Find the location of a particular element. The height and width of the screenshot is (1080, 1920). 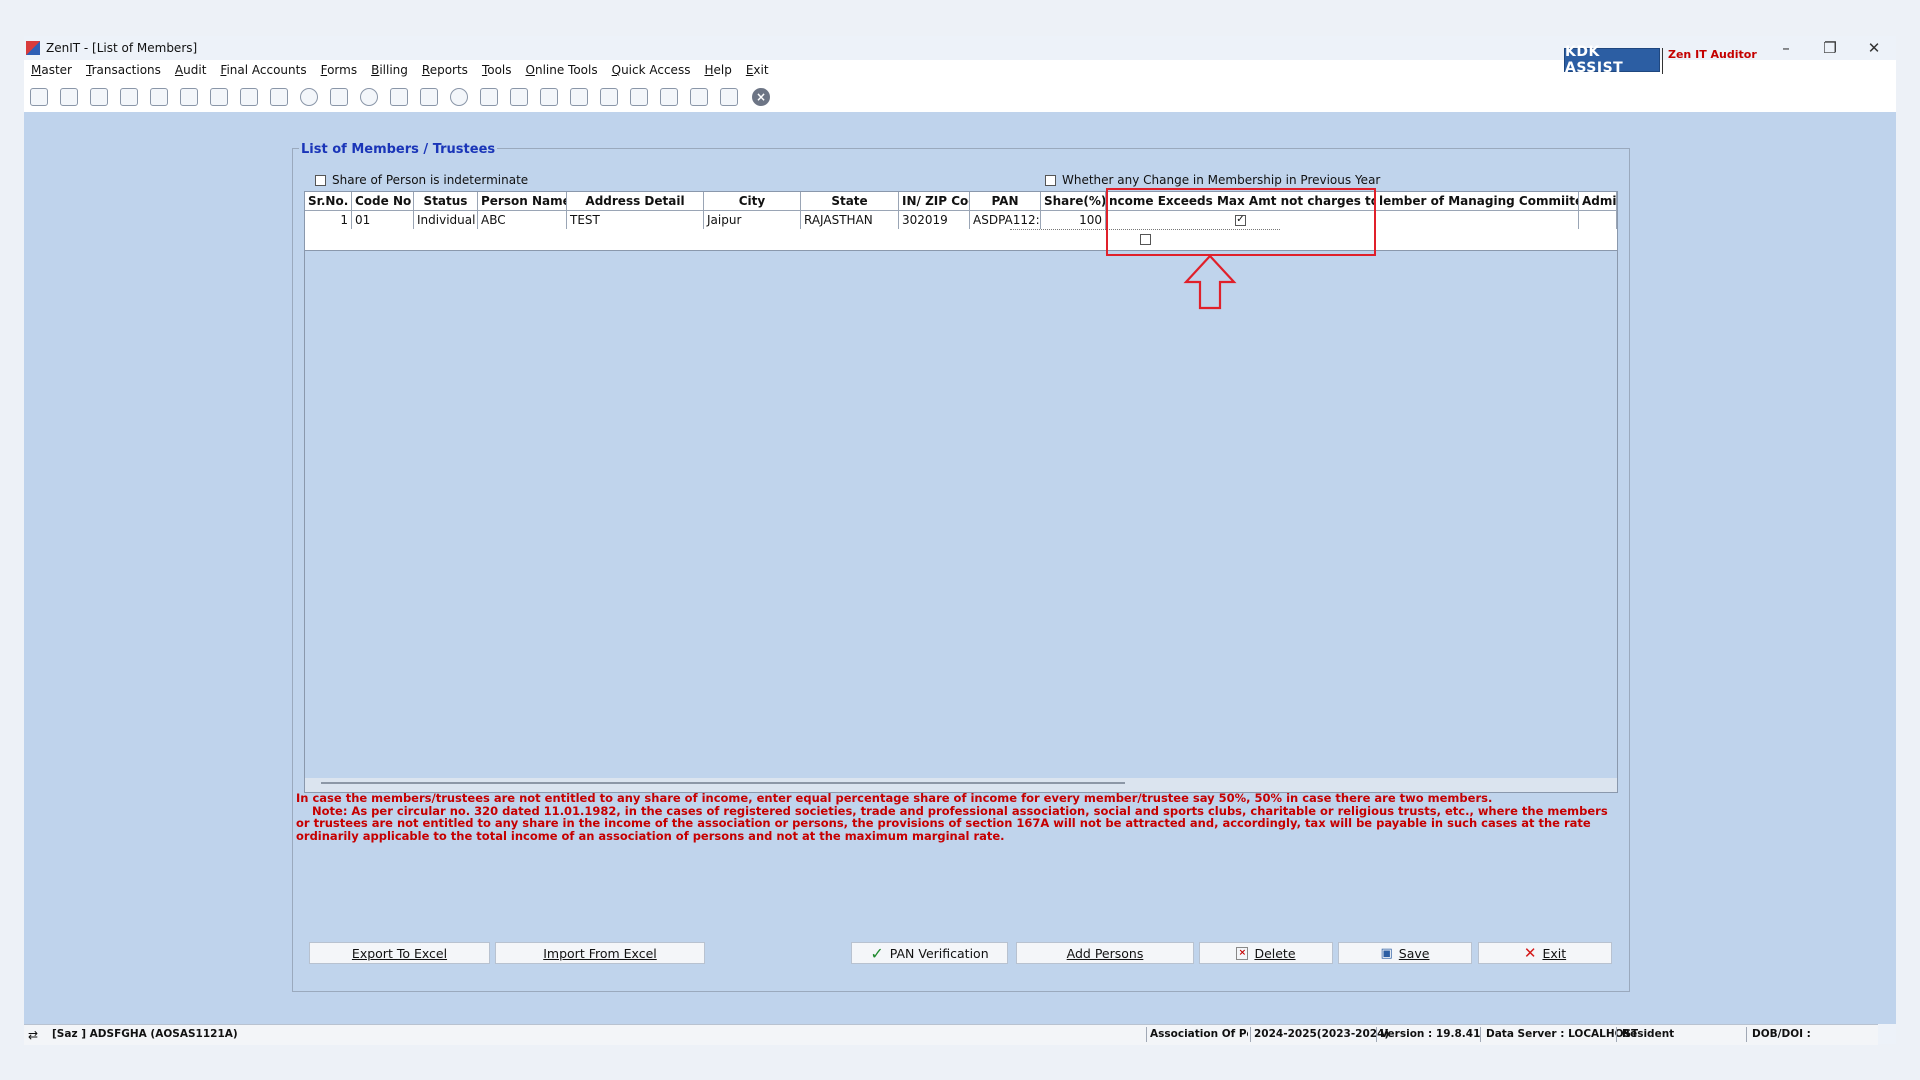

save-disk-icon is located at coordinates (279, 97).